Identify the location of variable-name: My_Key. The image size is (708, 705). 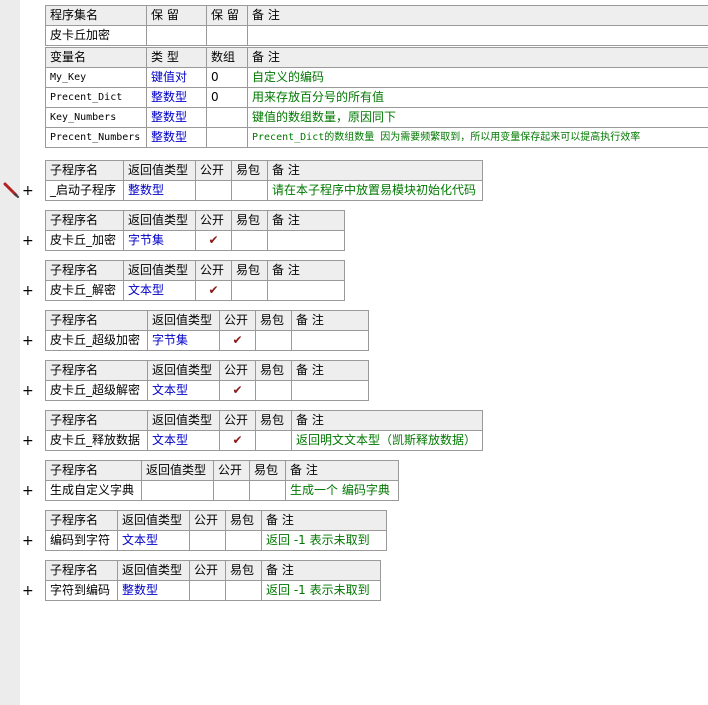
(96, 77).